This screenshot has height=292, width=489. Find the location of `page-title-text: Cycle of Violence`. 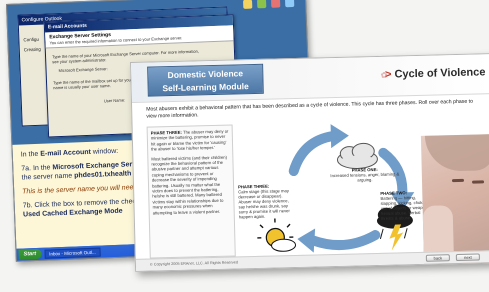

page-title-text: Cycle of Violence is located at coordinates (440, 73).